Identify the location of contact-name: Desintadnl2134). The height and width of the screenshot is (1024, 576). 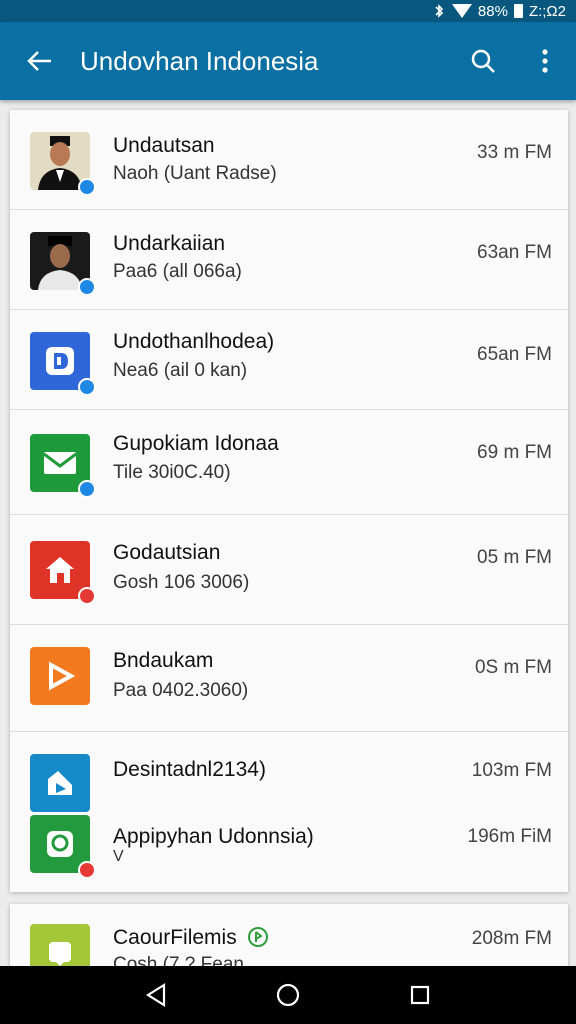
(189, 769).